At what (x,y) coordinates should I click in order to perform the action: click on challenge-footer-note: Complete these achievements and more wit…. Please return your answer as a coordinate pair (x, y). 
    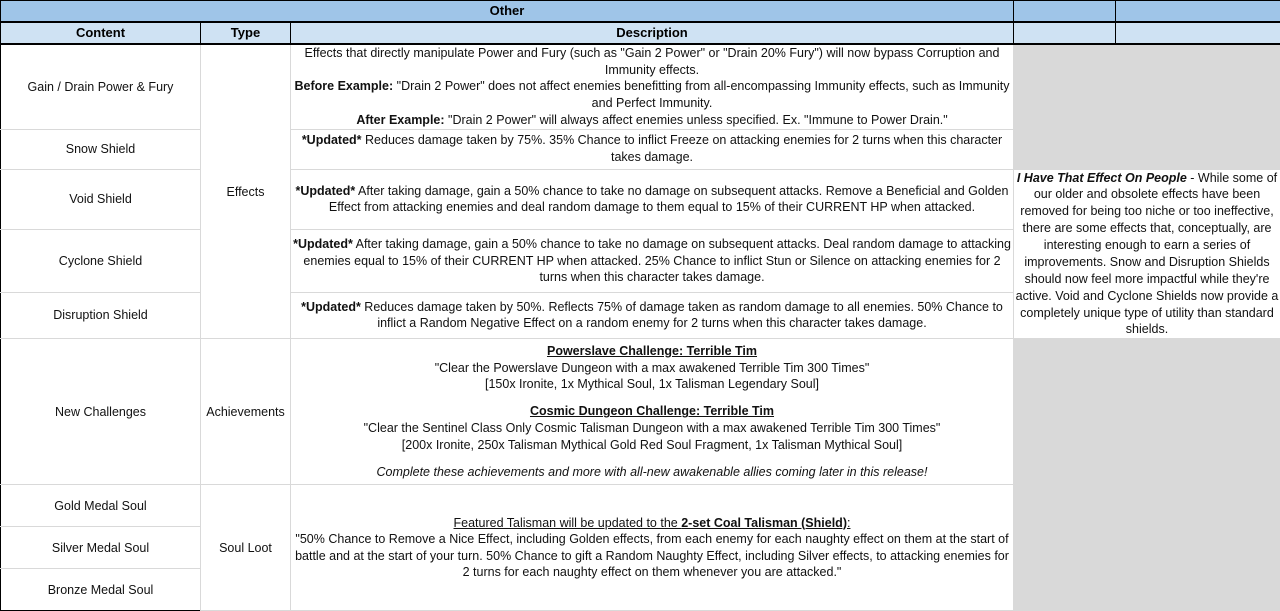
    Looking at the image, I should click on (652, 472).